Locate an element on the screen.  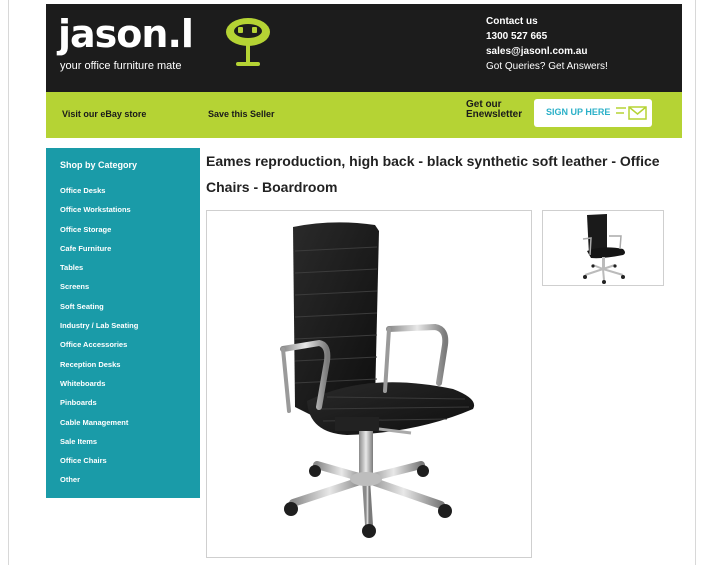
sidebar-item-cafe-furniture: Cafe Furniture is located at coordinates (123, 253).